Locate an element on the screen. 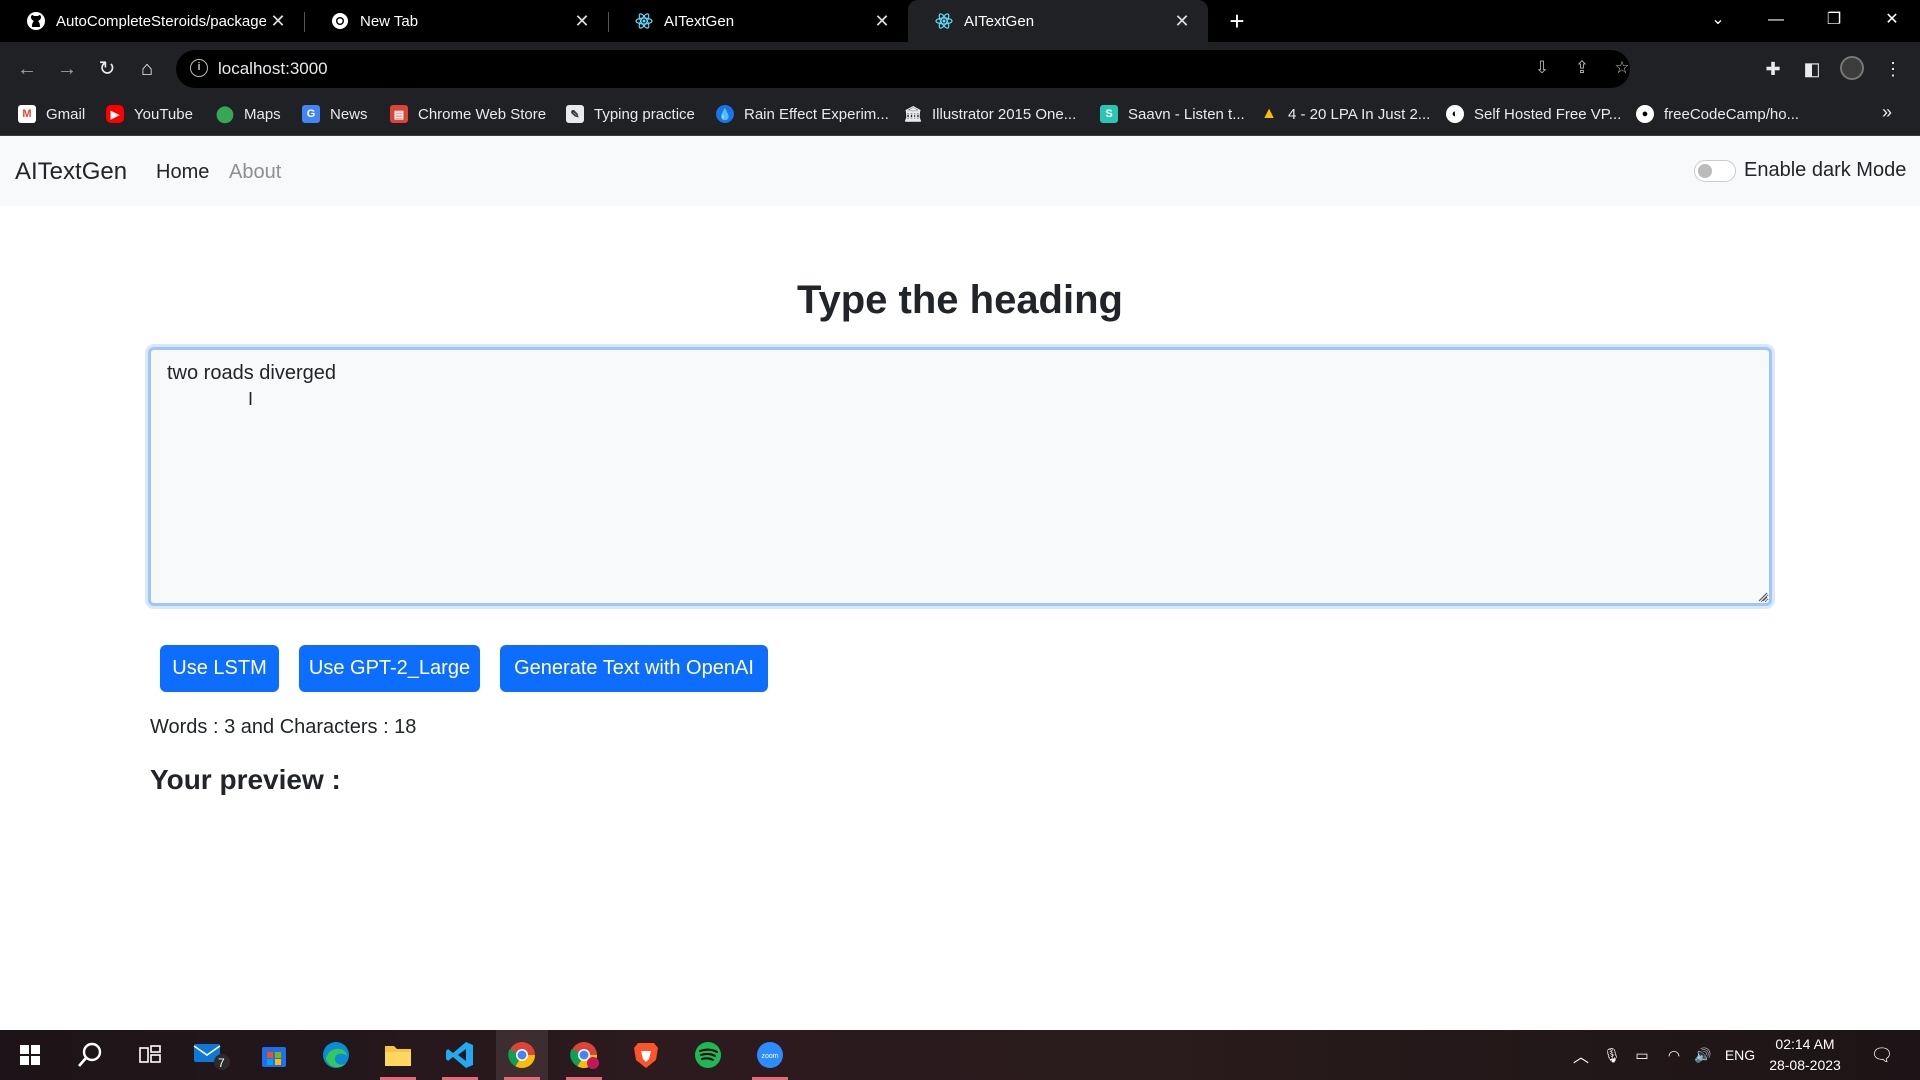 This screenshot has width=1920, height=1080. bookmark-gmail: M Gmail is located at coordinates (51, 114).